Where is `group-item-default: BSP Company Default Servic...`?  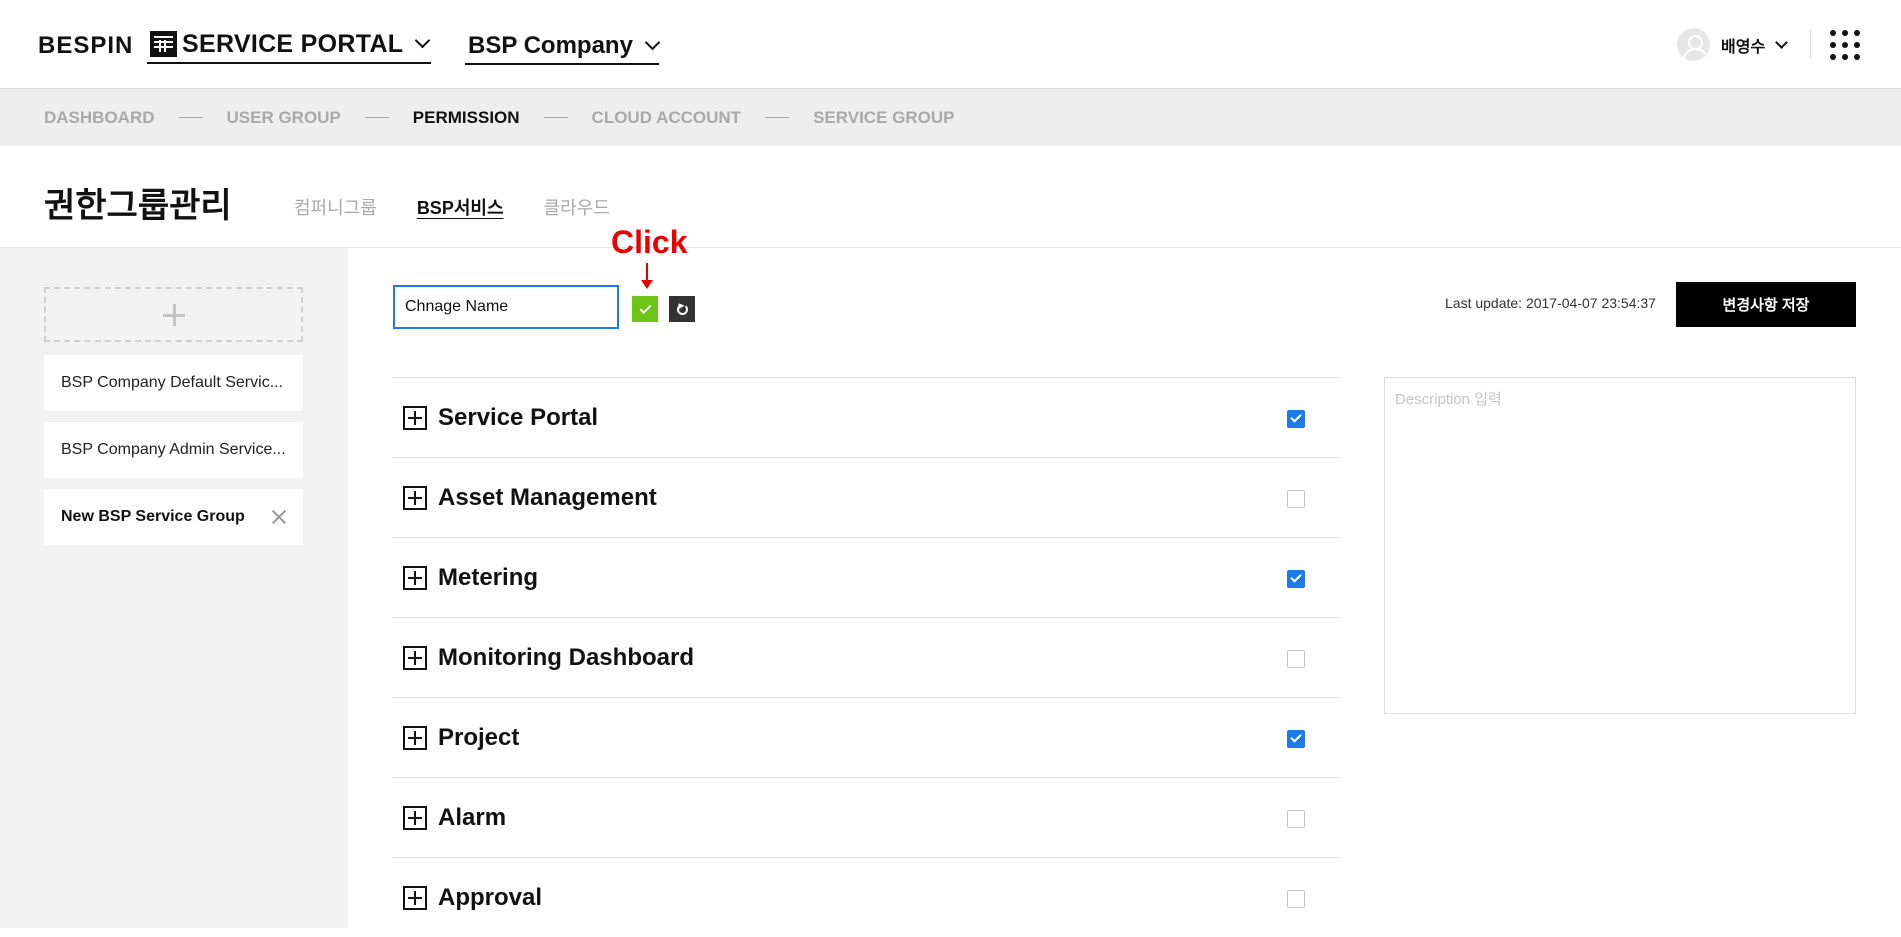 group-item-default: BSP Company Default Servic... is located at coordinates (173, 383).